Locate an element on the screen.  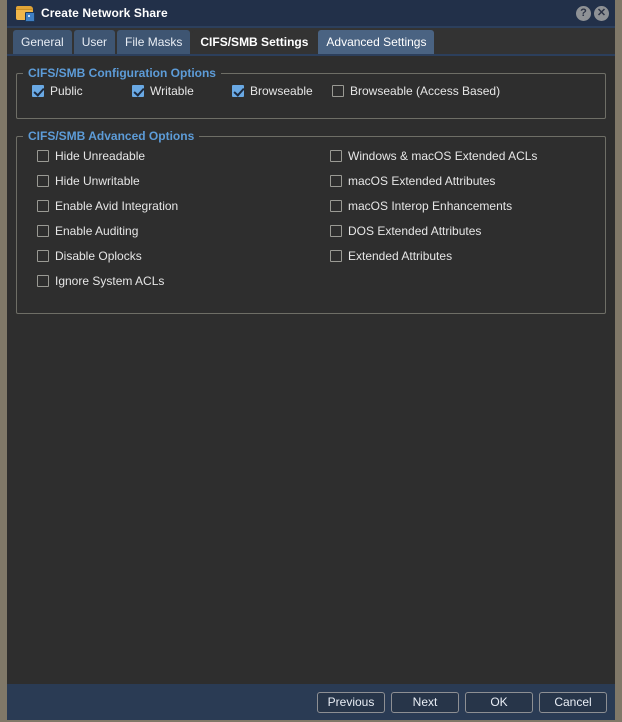
network-share-folder-icon is located at coordinates (25, 13).